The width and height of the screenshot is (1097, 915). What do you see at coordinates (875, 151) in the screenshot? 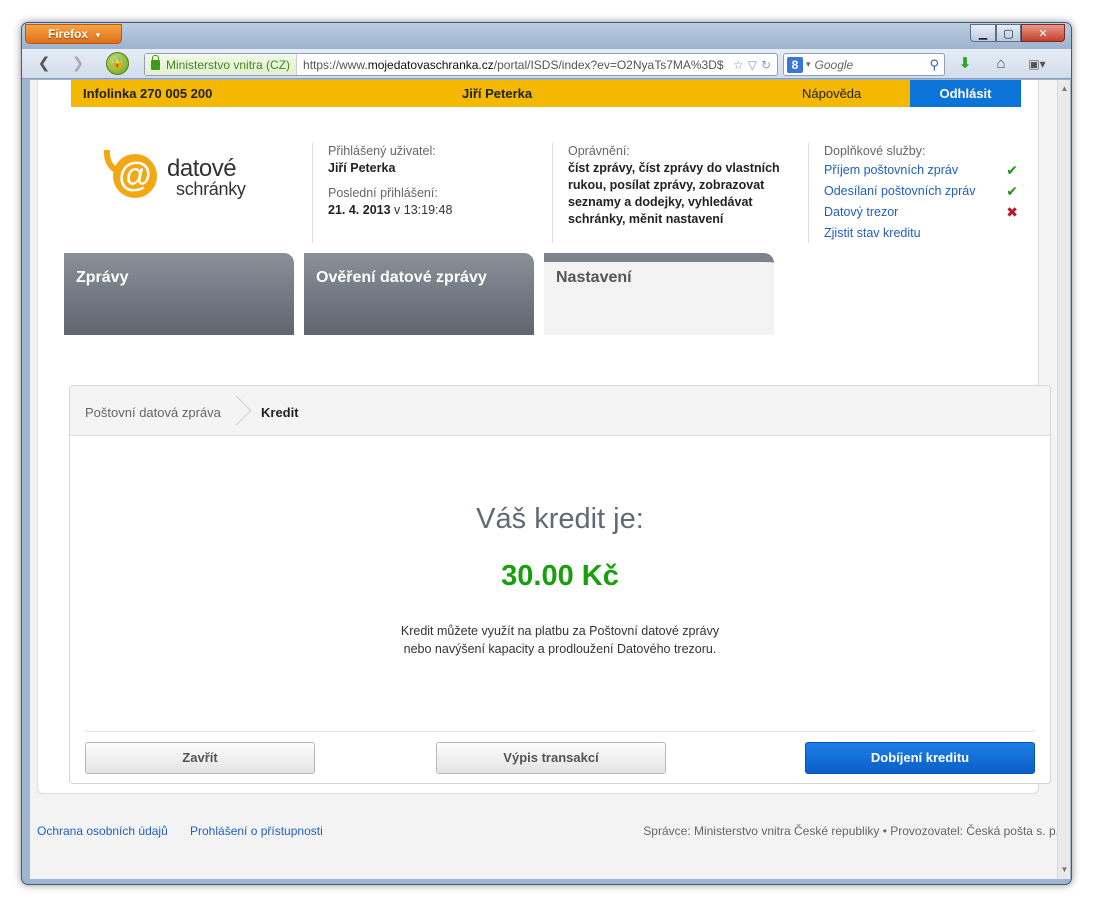
I see `services-label: Doplňkové služby:` at bounding box center [875, 151].